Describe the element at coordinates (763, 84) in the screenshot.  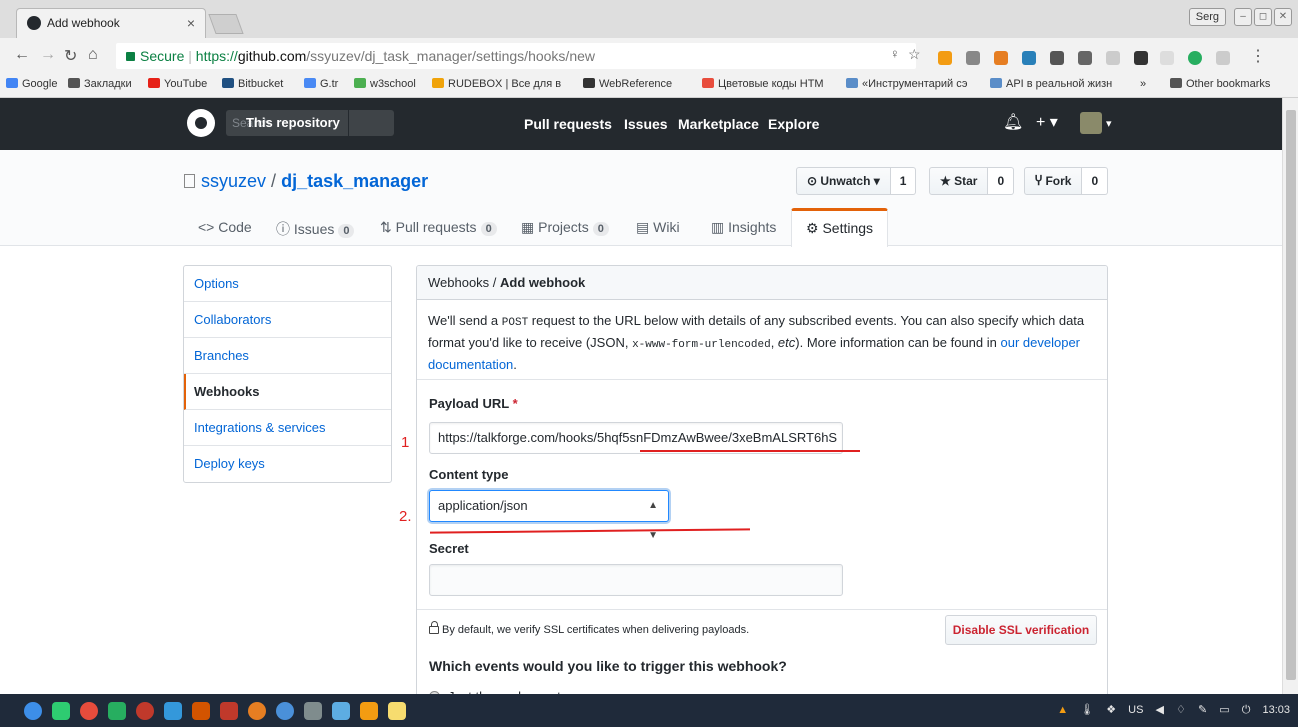
I see `bookmark-item: Цветовые коды HTM` at that location.